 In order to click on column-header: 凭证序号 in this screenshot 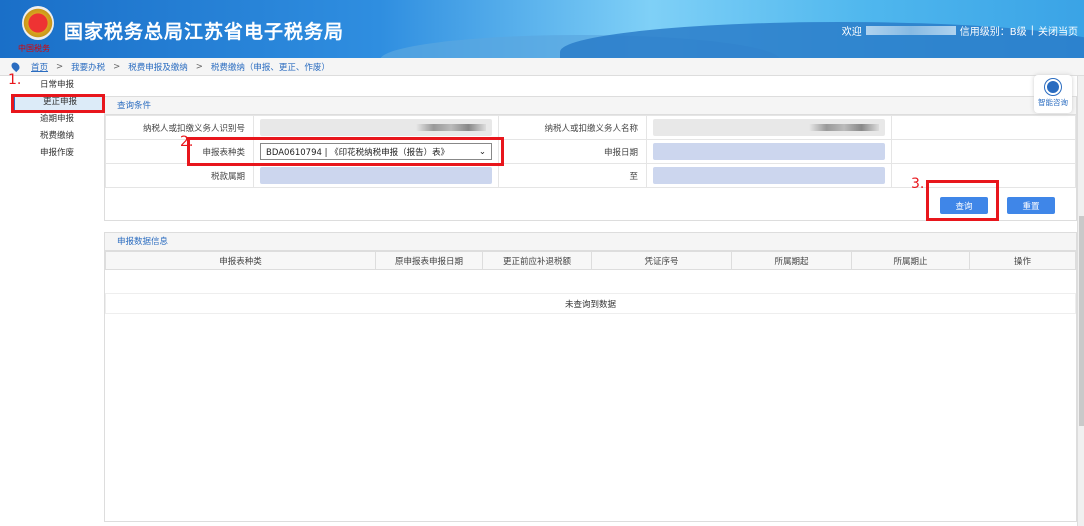, I will do `click(661, 260)`.